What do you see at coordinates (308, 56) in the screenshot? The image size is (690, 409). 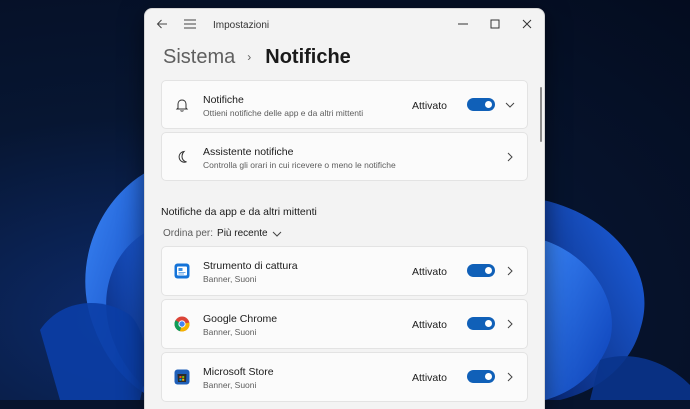 I see `page-title: Notifiche` at bounding box center [308, 56].